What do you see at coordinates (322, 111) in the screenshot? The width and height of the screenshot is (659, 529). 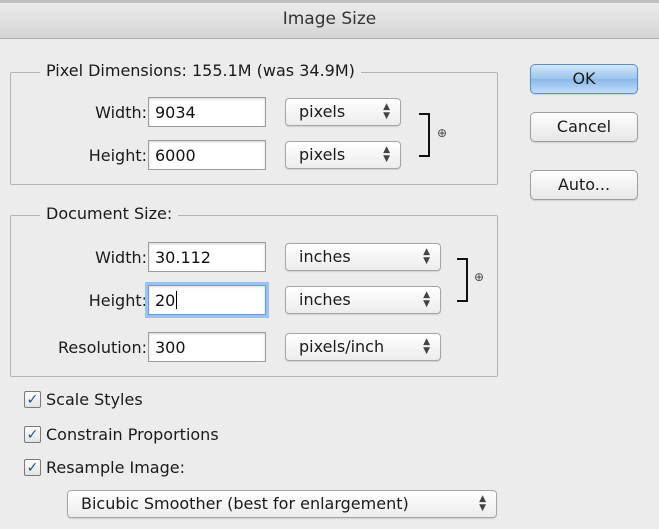 I see `pixel-width-unit-value: pixels` at bounding box center [322, 111].